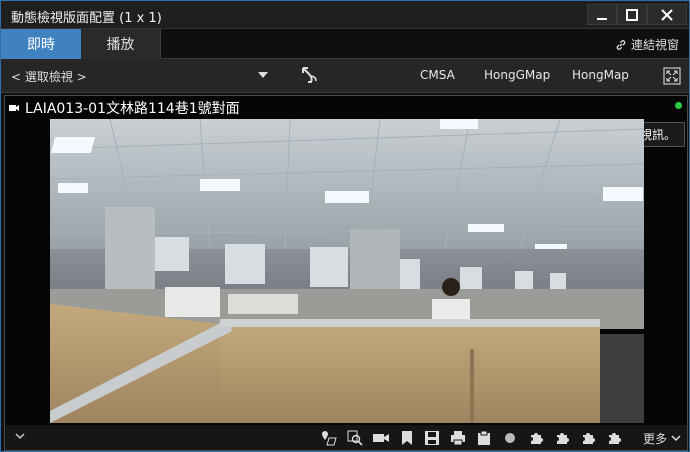  What do you see at coordinates (329, 438) in the screenshot?
I see `map-pin-icon` at bounding box center [329, 438].